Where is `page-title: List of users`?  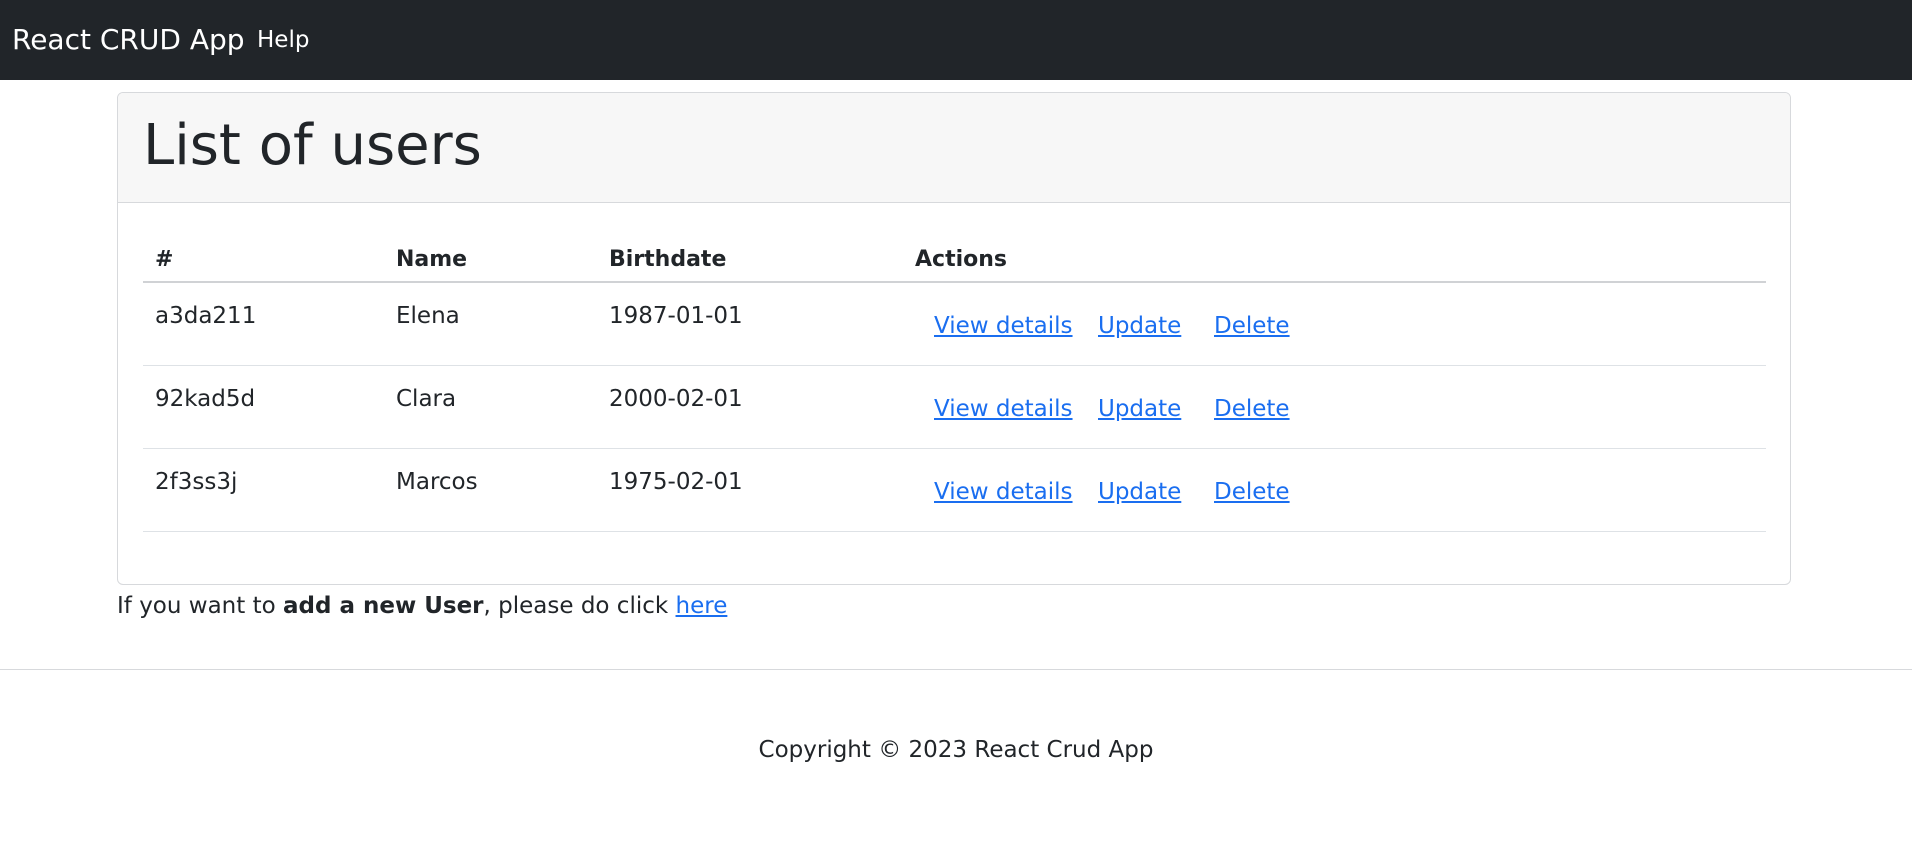 page-title: List of users is located at coordinates (312, 145).